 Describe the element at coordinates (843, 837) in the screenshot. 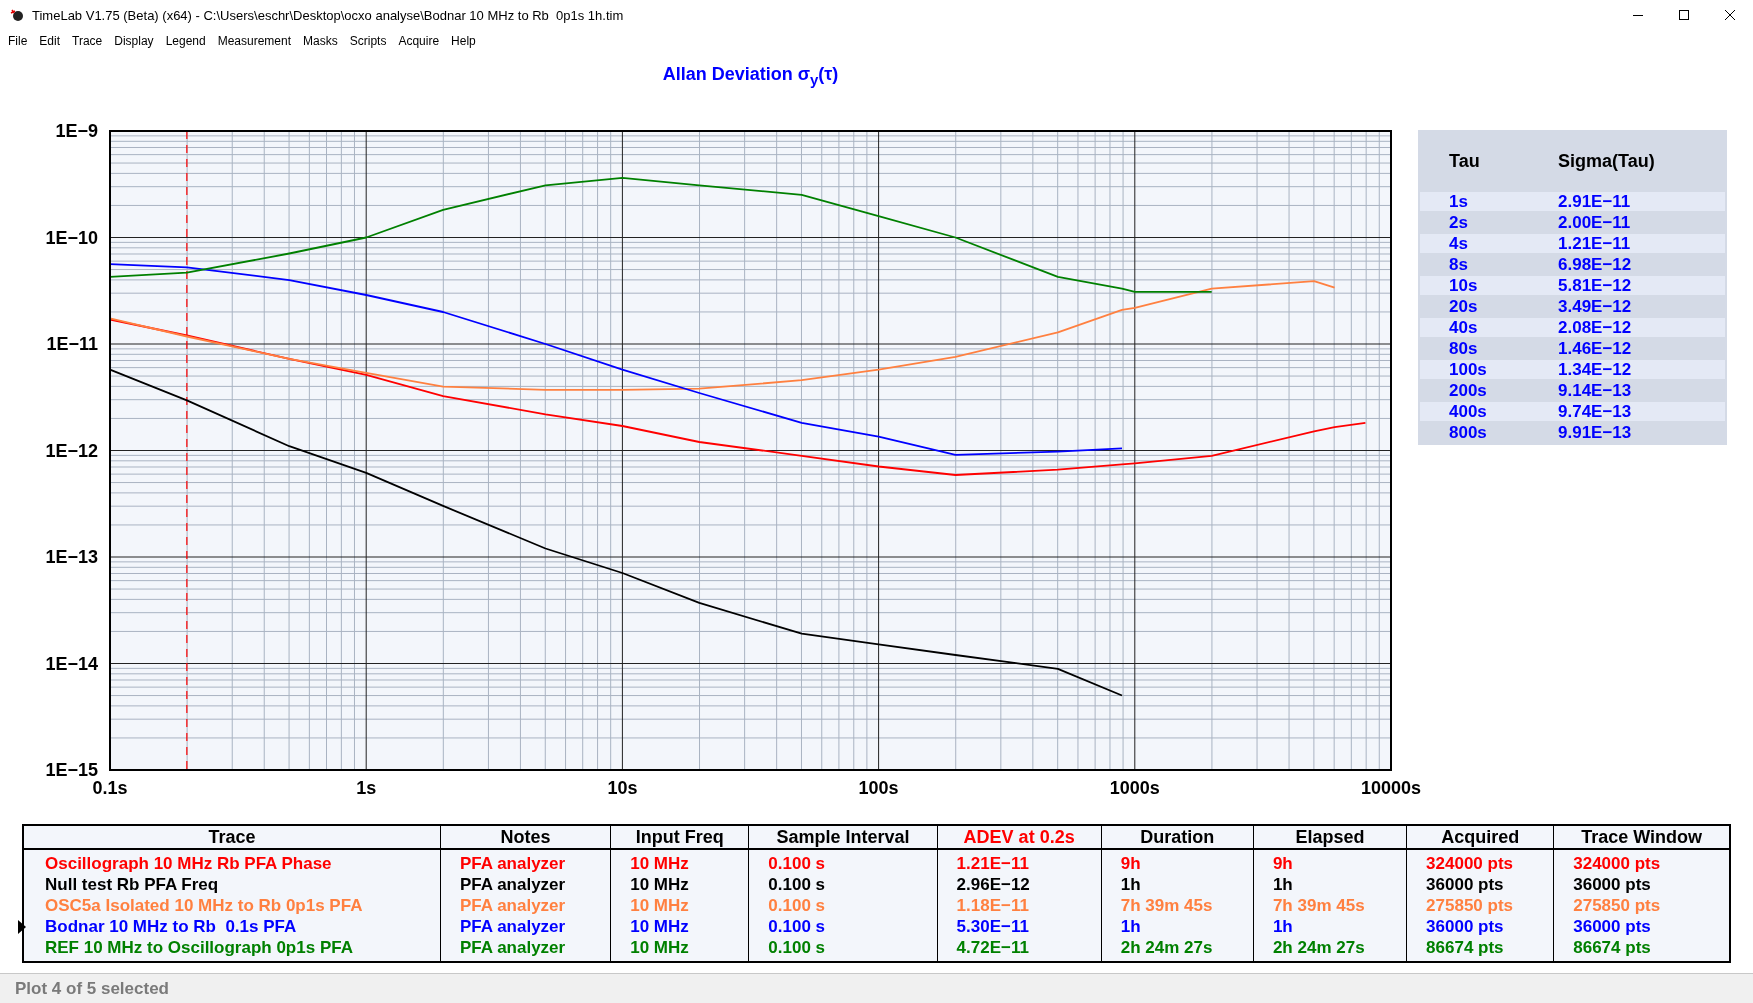

I see `column-header: Sample Interval` at that location.